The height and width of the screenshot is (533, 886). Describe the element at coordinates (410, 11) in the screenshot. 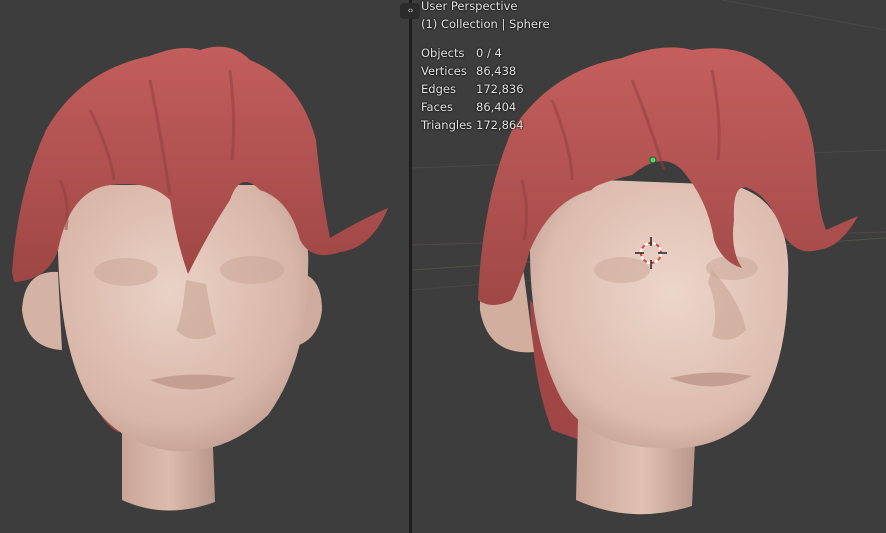

I see `chevron-left-right-icon: ‹›` at that location.